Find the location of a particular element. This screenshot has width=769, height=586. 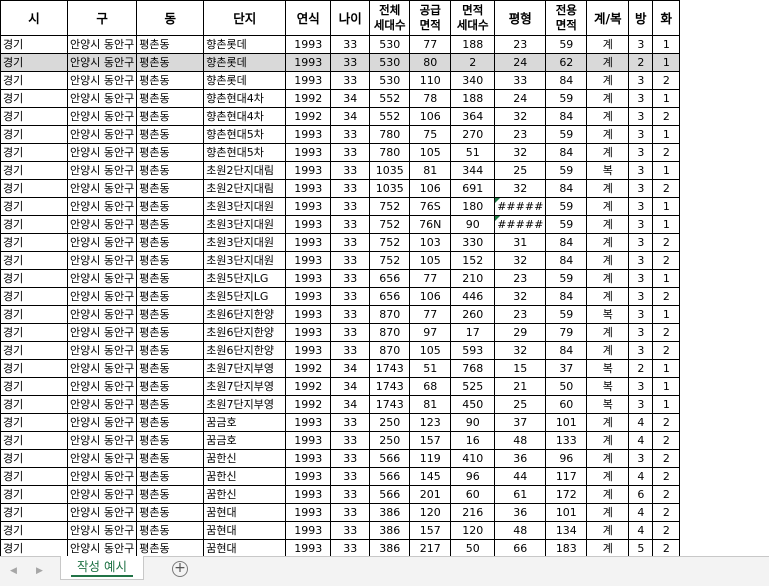

table-cell: 157 is located at coordinates (430, 530).